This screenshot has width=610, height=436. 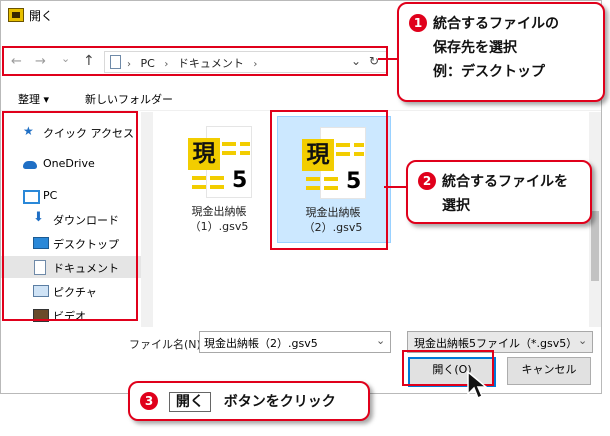 What do you see at coordinates (220, 162) in the screenshot?
I see `gsv5-file-icon: 現 5` at bounding box center [220, 162].